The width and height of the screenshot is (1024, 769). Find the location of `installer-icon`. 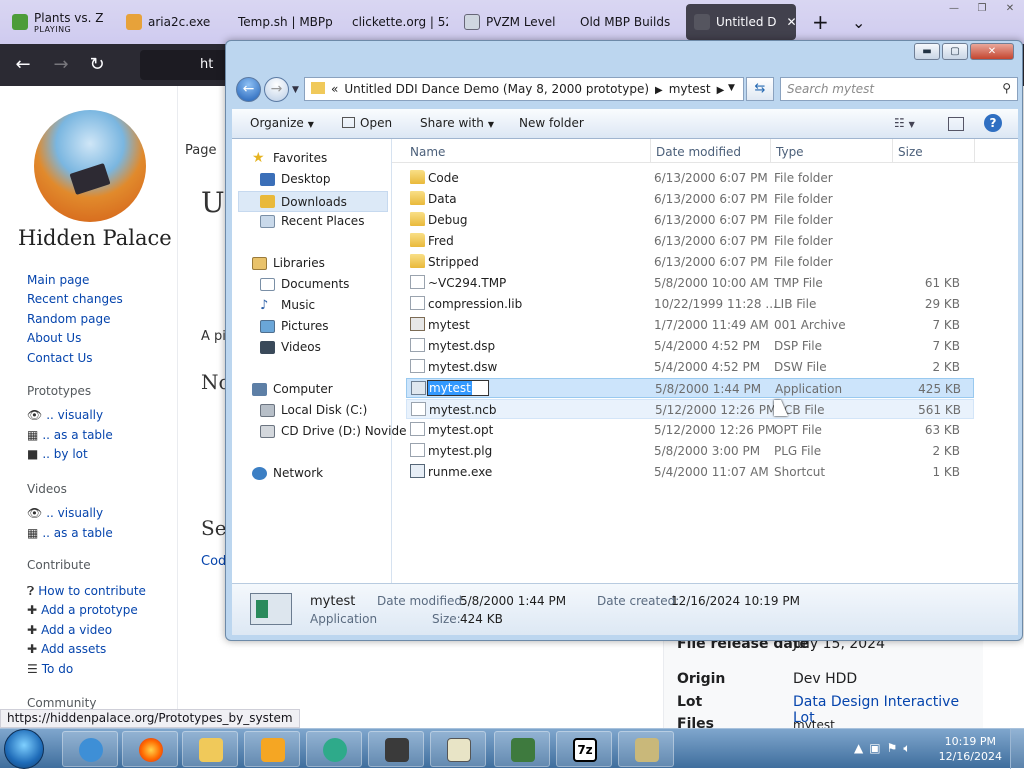

installer-icon is located at coordinates (646, 749).